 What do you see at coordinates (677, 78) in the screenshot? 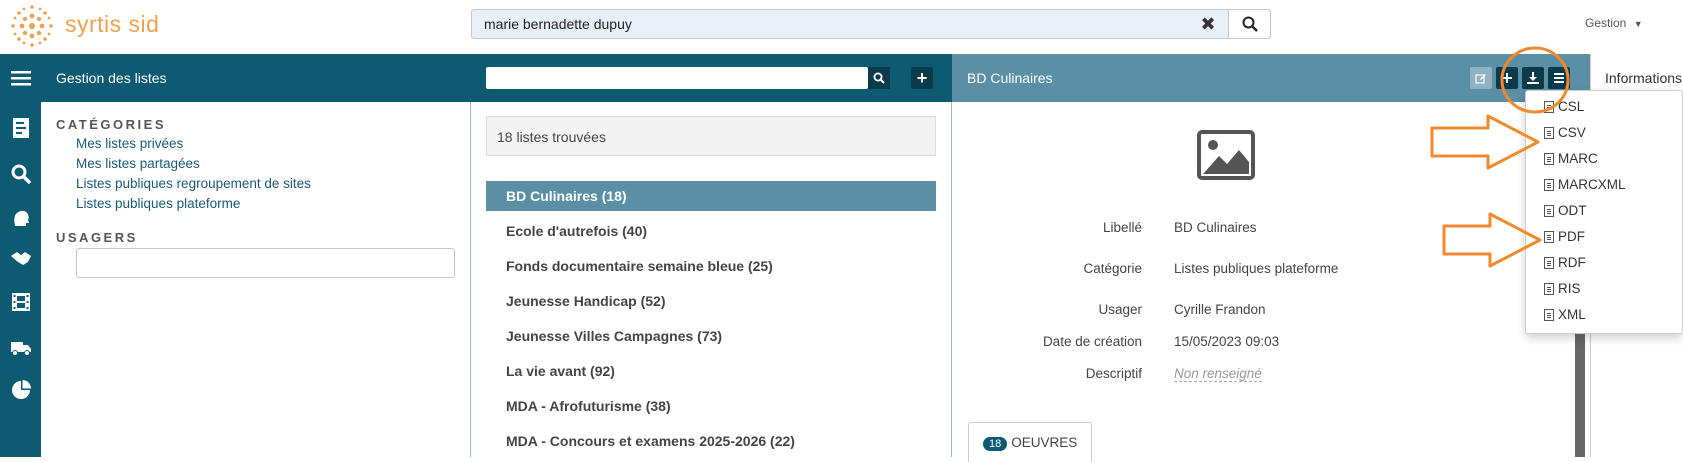
I see `list-search-input` at bounding box center [677, 78].